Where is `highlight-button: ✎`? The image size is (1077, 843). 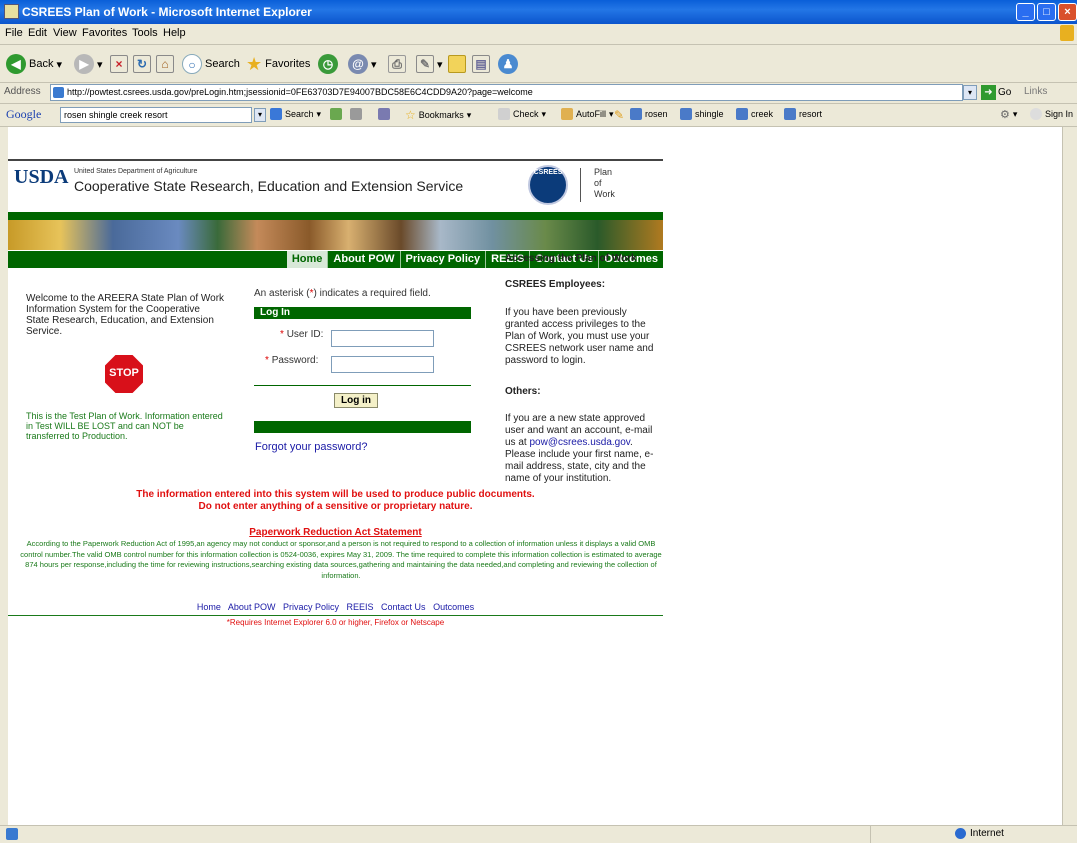 highlight-button: ✎ is located at coordinates (619, 115).